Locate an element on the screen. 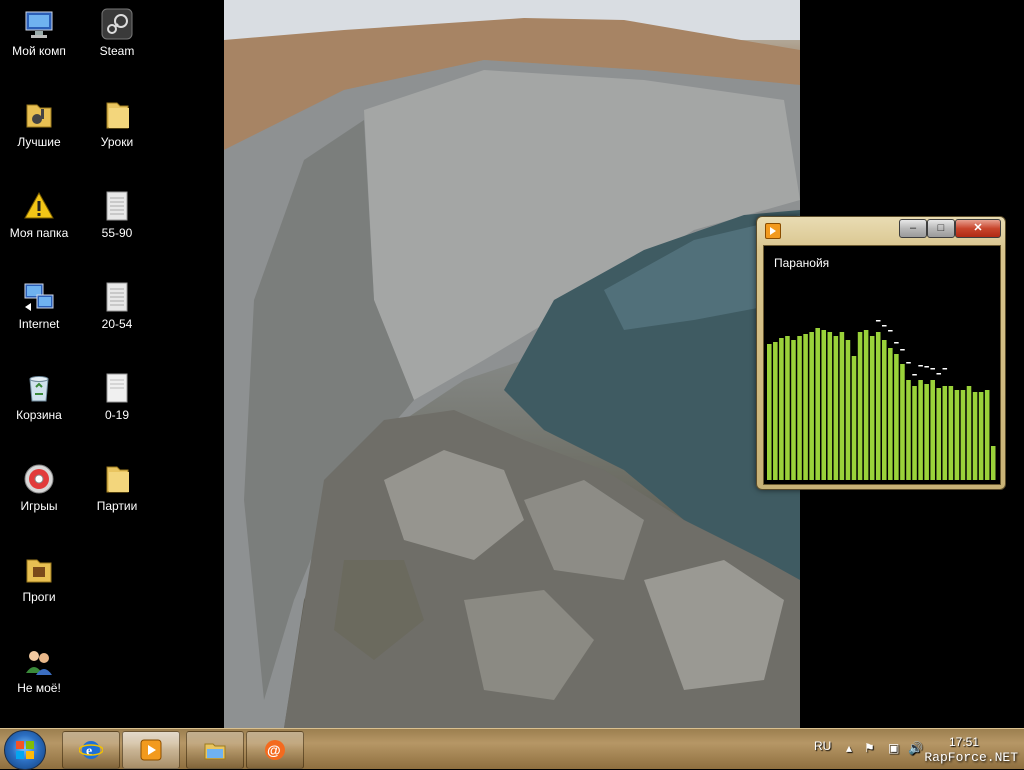 This screenshot has height=770, width=1024. taskbar-button-media-player is located at coordinates (151, 750).